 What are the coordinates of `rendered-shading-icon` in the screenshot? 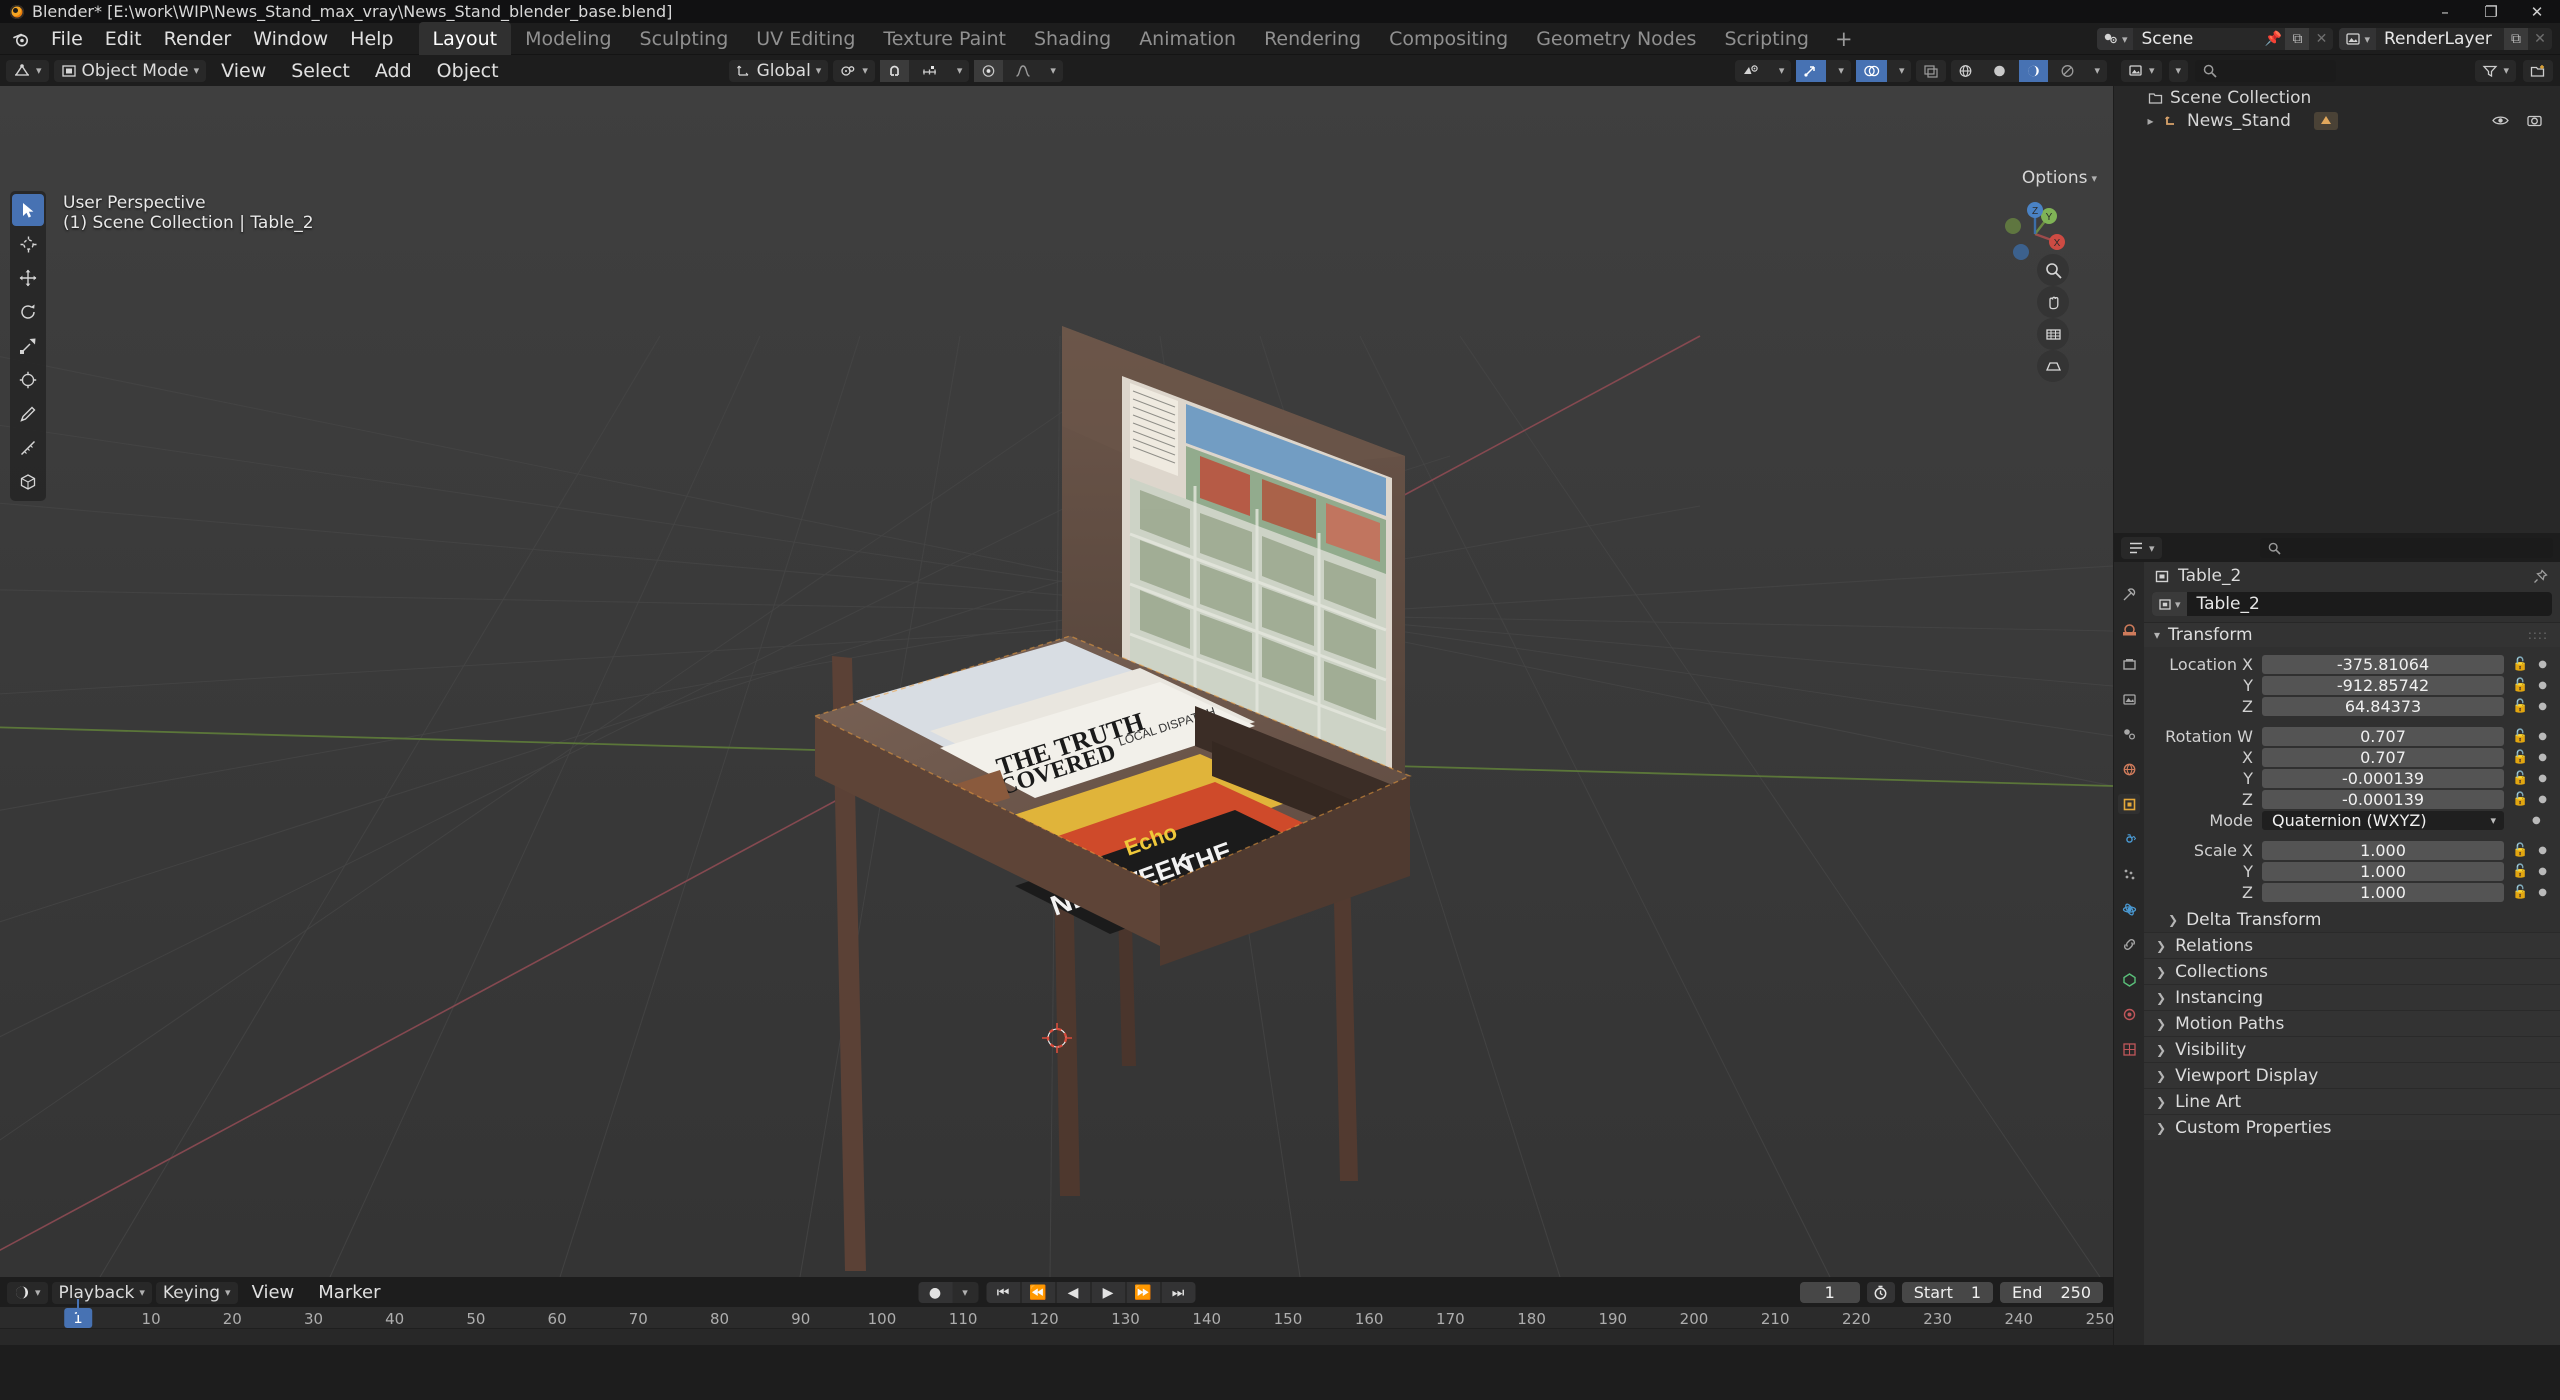 It's located at (2067, 71).